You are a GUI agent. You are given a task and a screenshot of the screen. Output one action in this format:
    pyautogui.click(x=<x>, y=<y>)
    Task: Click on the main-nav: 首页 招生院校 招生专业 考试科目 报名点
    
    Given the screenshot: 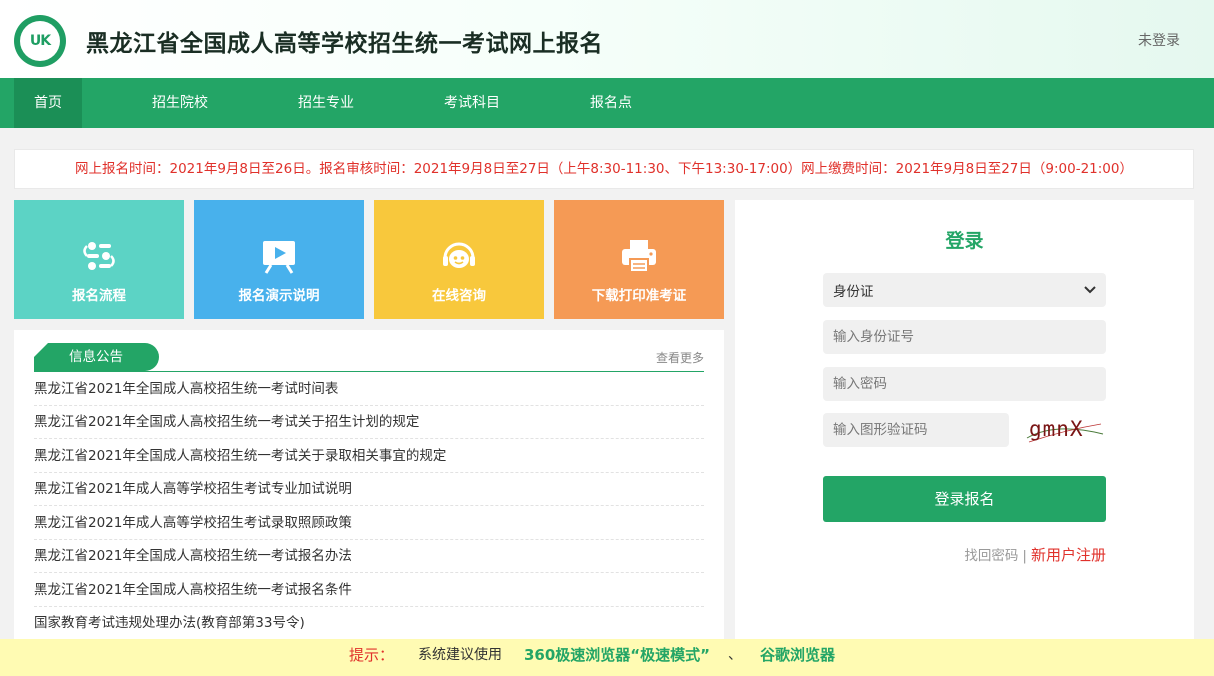 What is the action you would take?
    pyautogui.click(x=607, y=103)
    